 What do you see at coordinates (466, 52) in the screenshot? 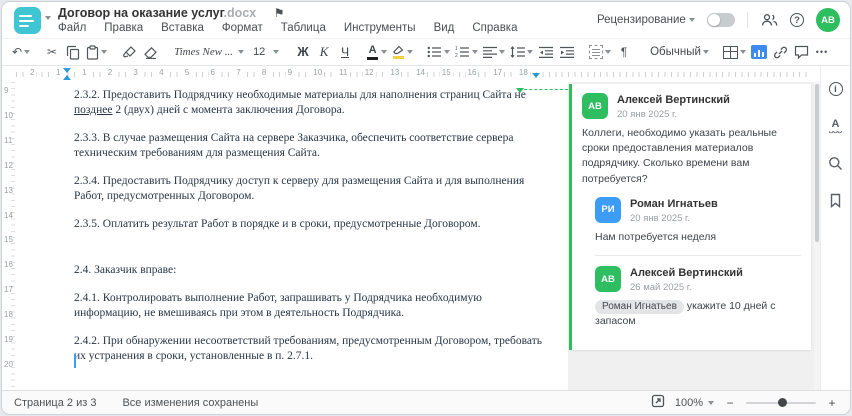
I see `numbered-list-button: 12` at bounding box center [466, 52].